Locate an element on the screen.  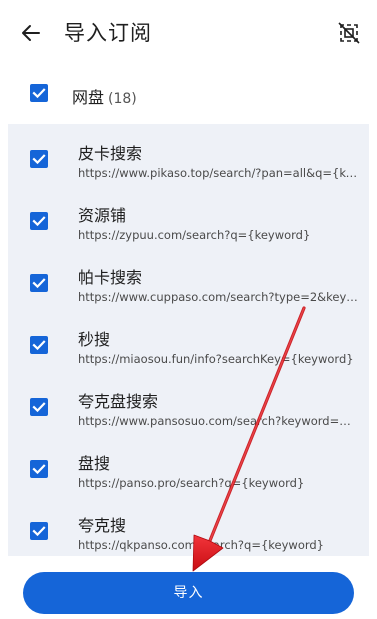
deselect-all-button is located at coordinates (349, 33).